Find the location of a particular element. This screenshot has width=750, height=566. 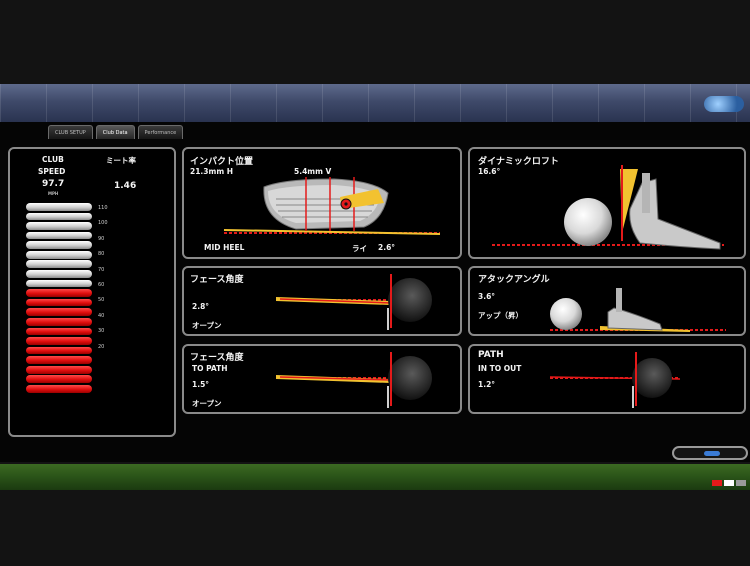

gauge-tick-label: 60 is located at coordinates (101, 284).